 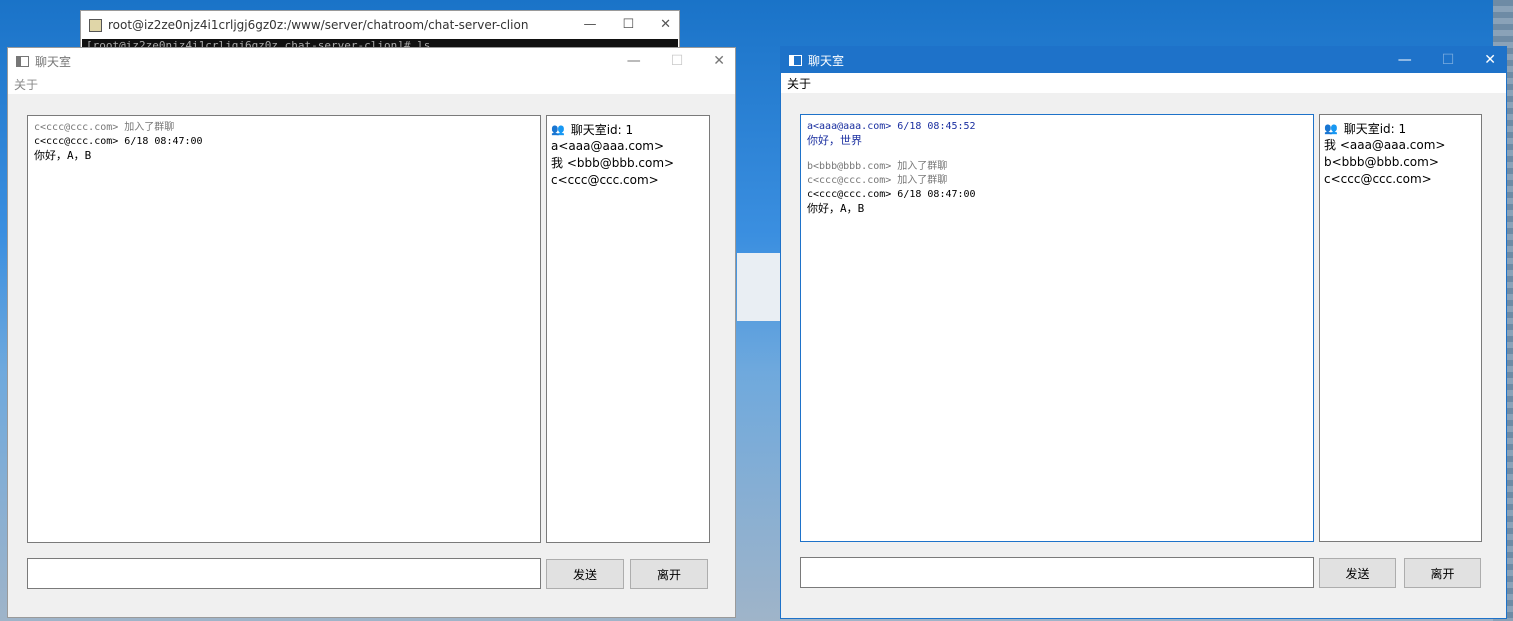 I want to click on desktop-panel, so click(x=759, y=287).